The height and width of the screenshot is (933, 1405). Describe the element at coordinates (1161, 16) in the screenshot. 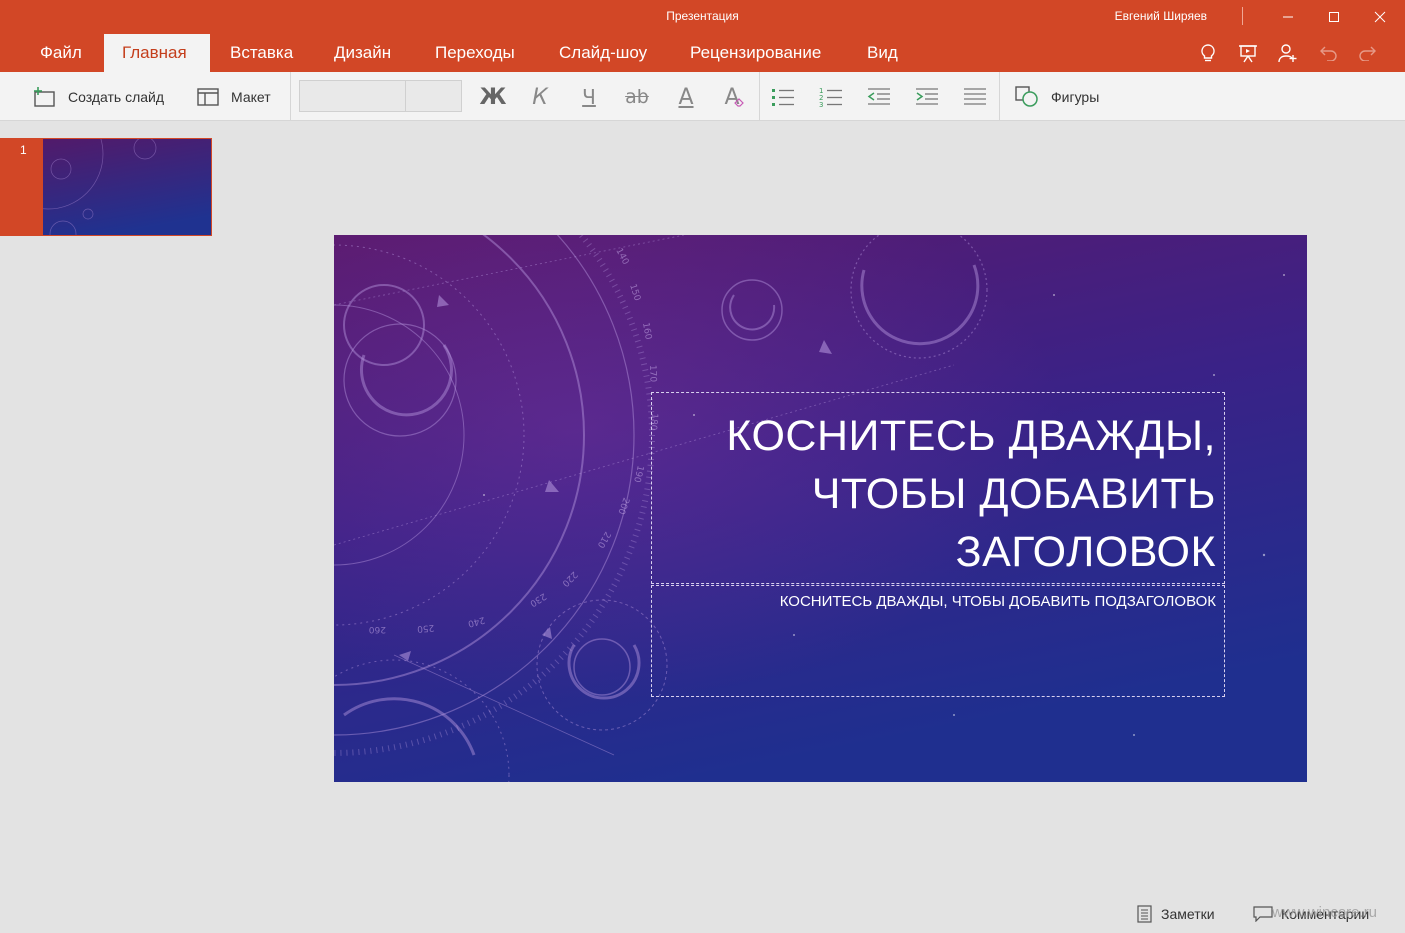

I see `user-name: Евгений Ширяев` at that location.